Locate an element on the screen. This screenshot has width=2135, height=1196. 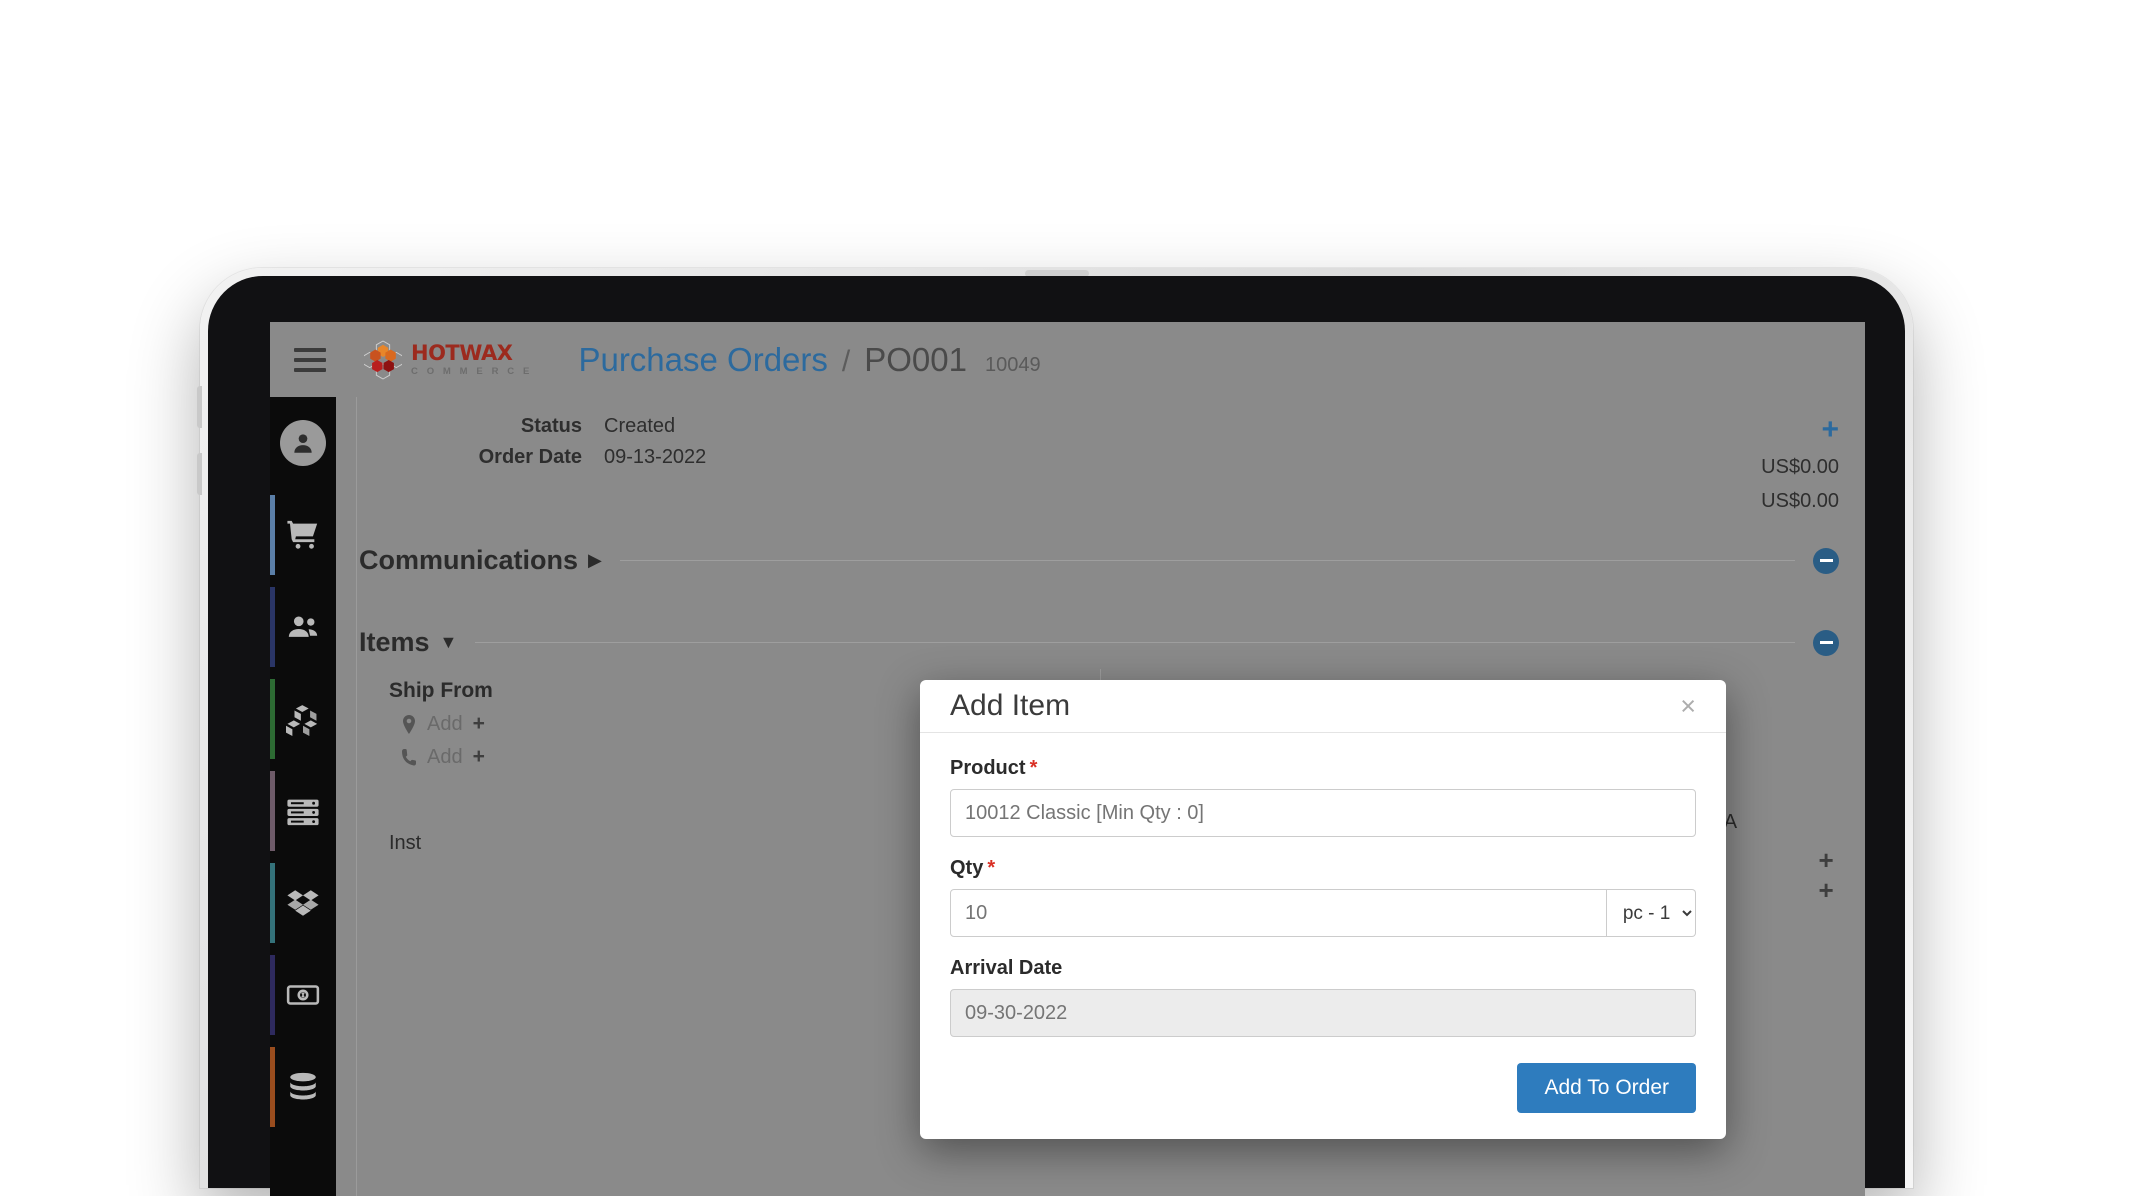
qty-input is located at coordinates (1278, 913).